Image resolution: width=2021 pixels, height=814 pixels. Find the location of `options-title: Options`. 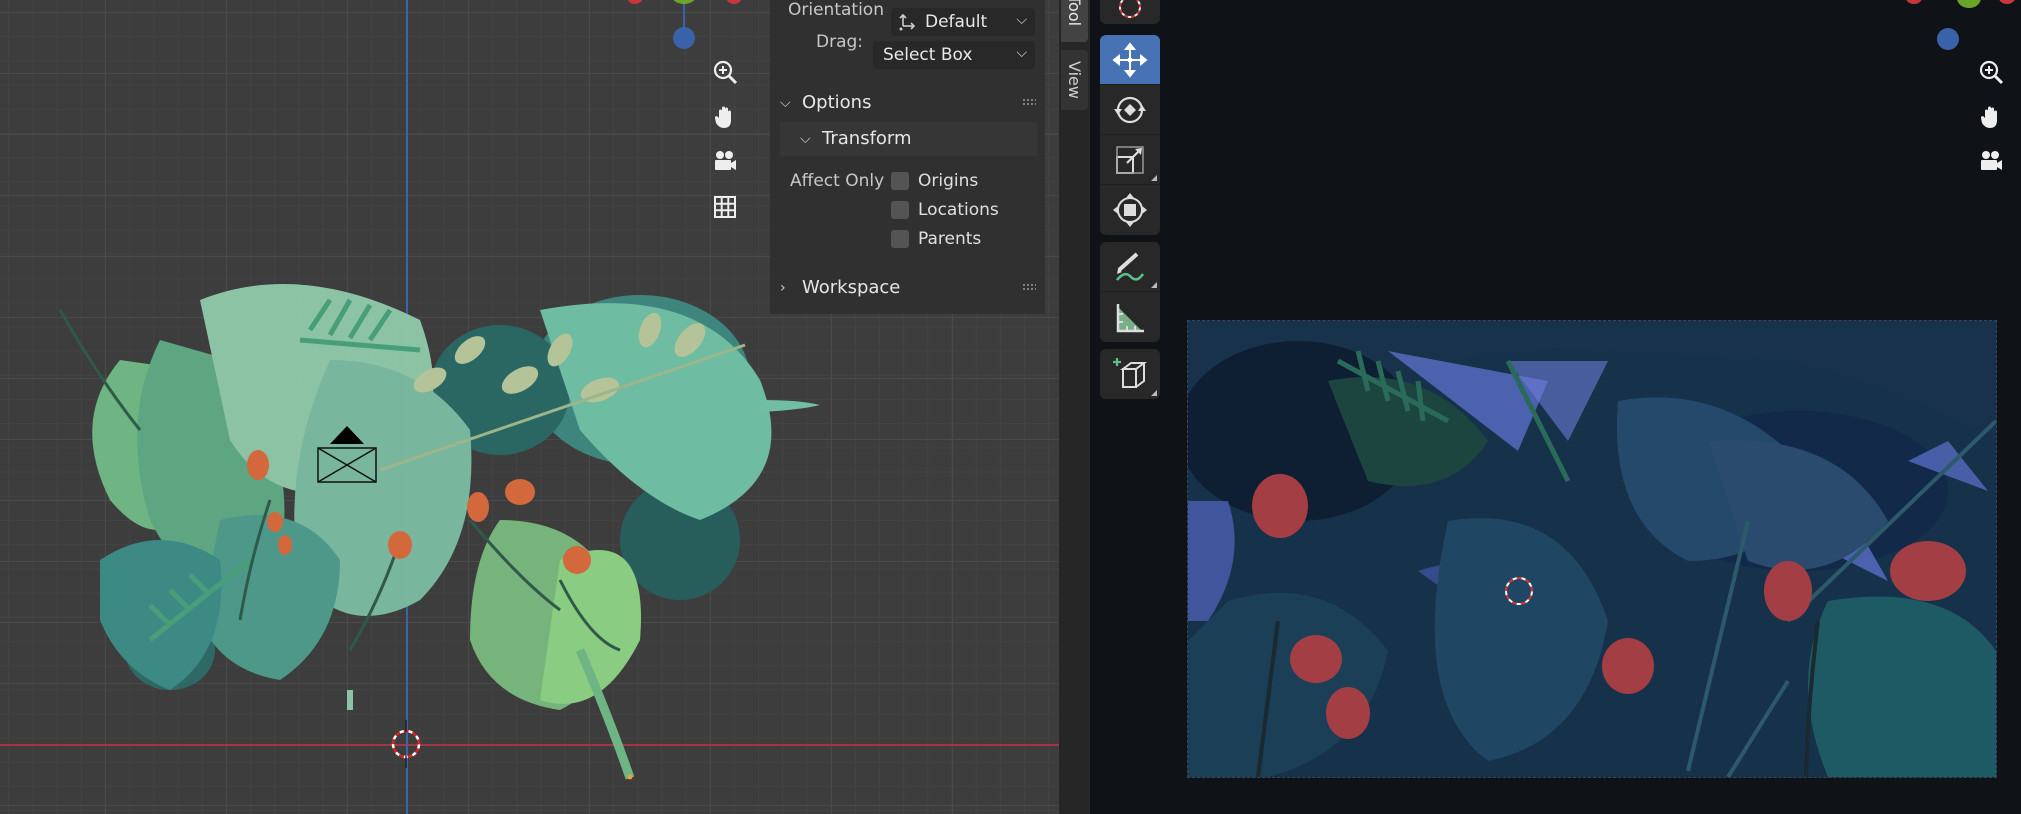

options-title: Options is located at coordinates (837, 102).